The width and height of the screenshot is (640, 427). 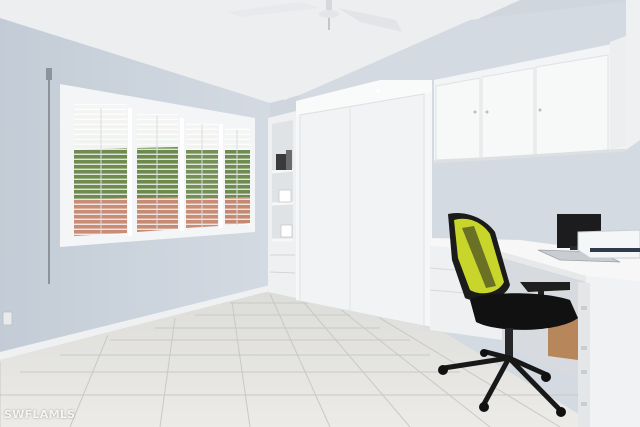 I want to click on watermark-text: SWFLAMLS, so click(x=40, y=414).